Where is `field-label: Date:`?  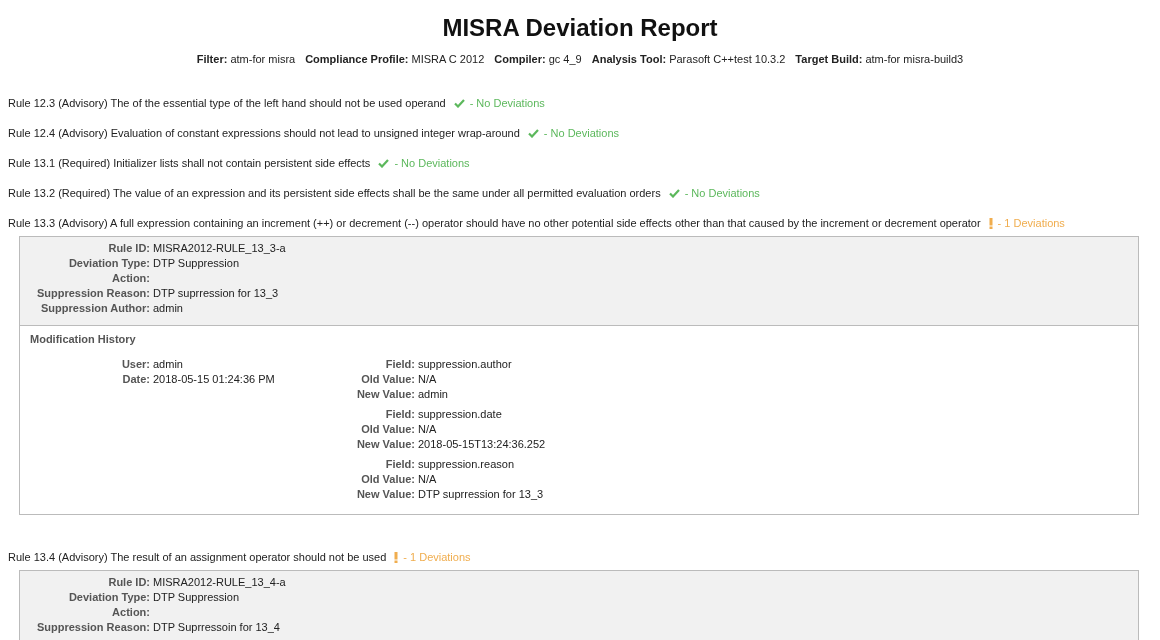
field-label: Date: is located at coordinates (135, 379).